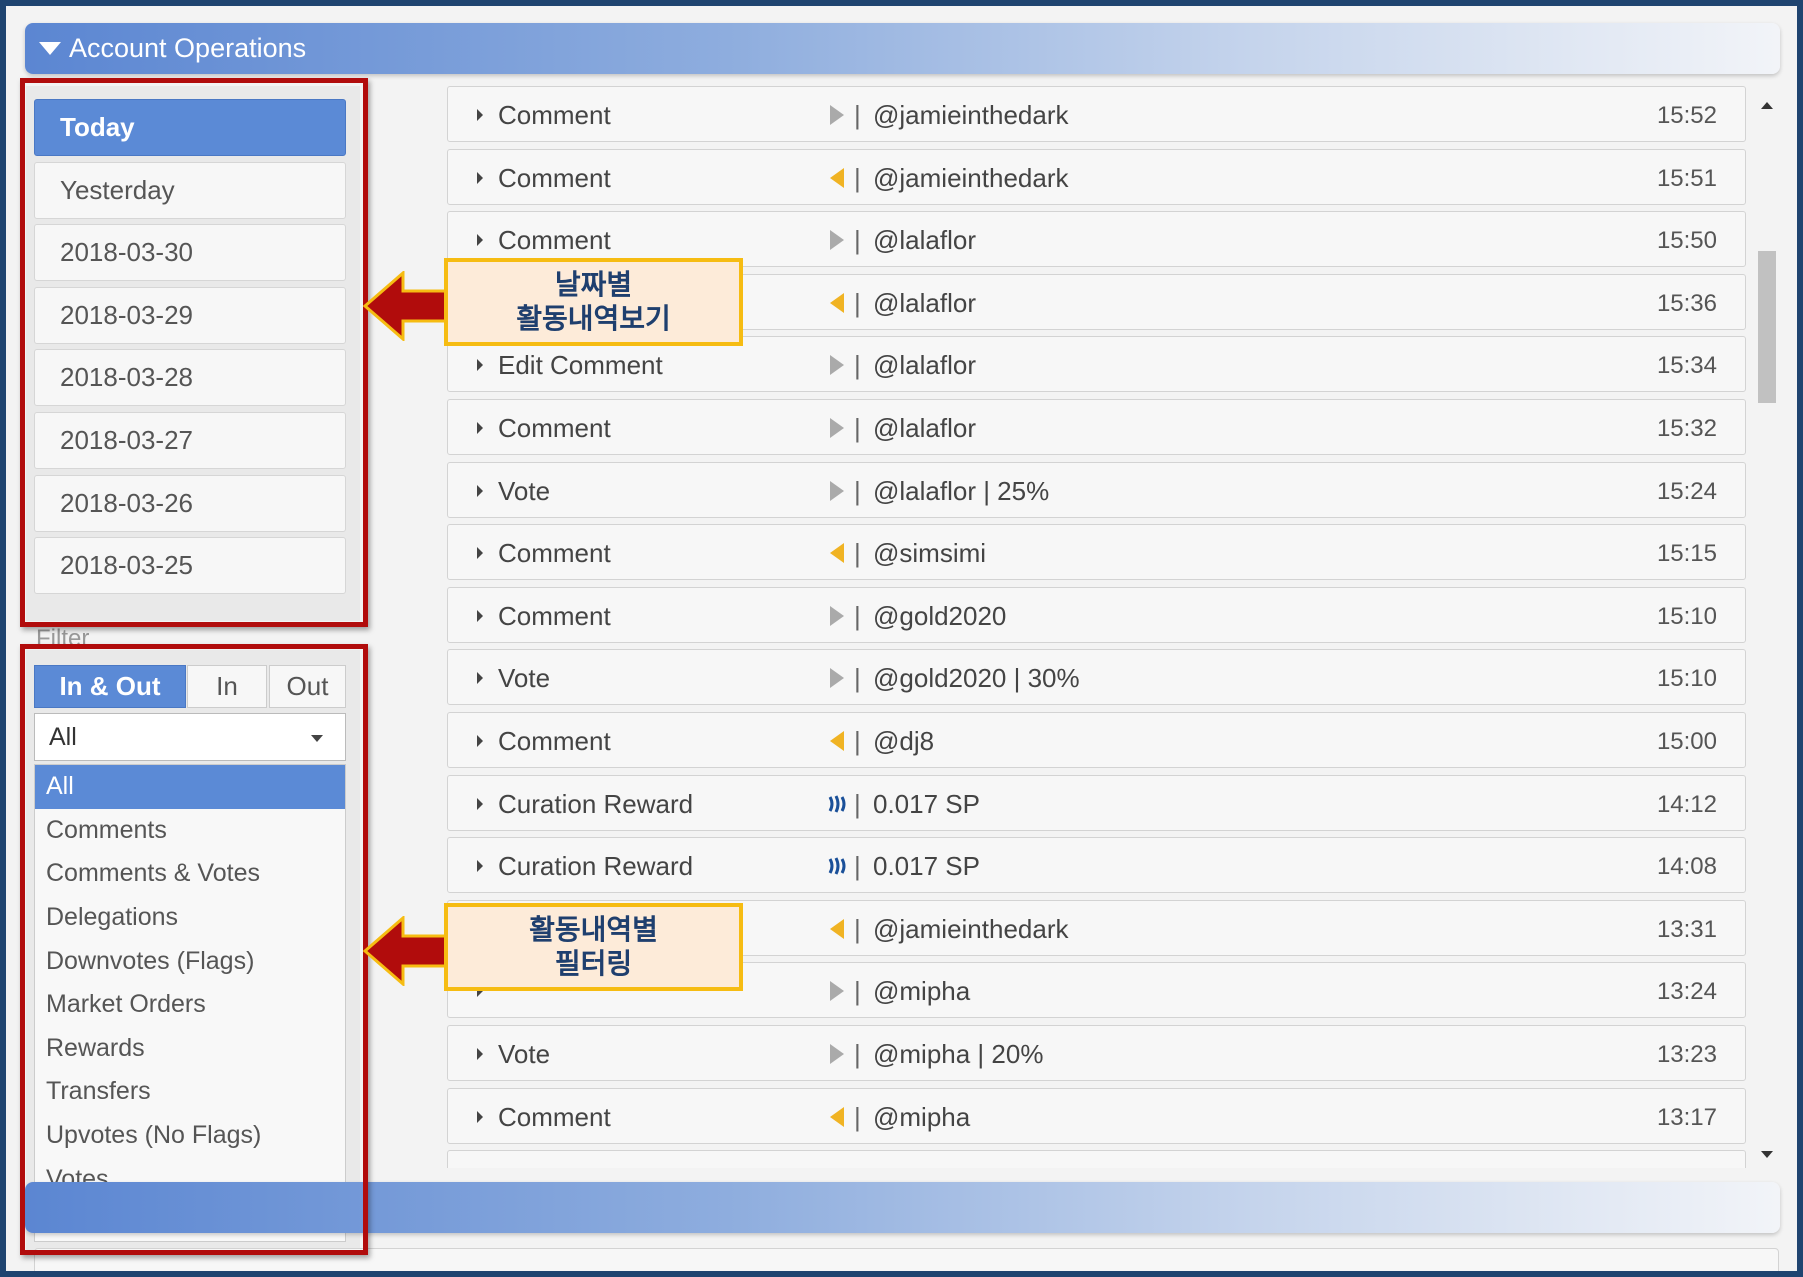 This screenshot has height=1277, width=1803. I want to click on operation-row: Comment | @mipha 13:17, so click(1096, 1115).